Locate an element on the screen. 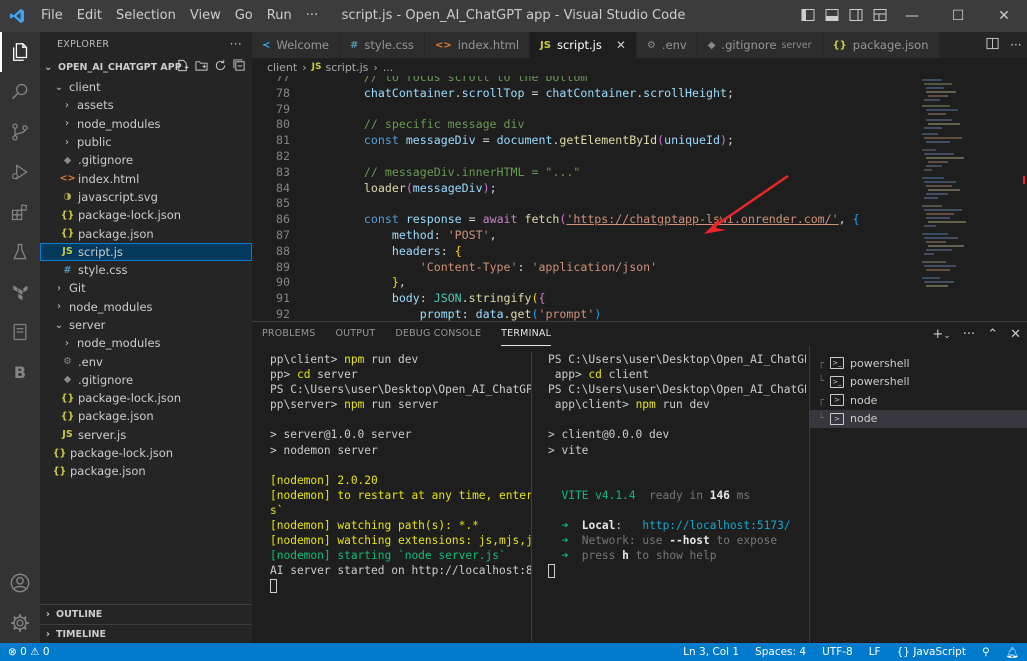  tab-env: ⚙ .env is located at coordinates (667, 45).